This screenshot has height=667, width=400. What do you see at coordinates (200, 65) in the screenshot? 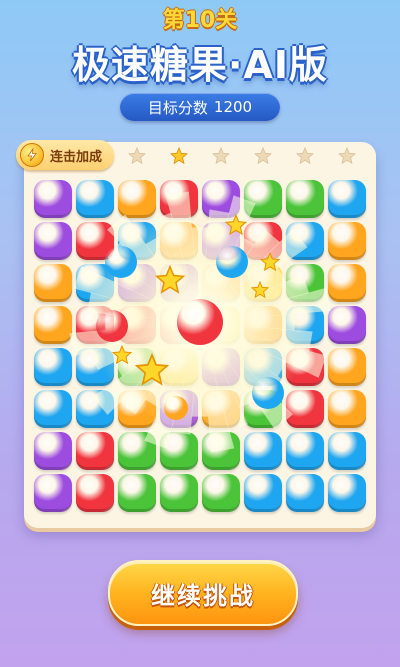
I see `game-title: 极速糖果·AI版` at bounding box center [200, 65].